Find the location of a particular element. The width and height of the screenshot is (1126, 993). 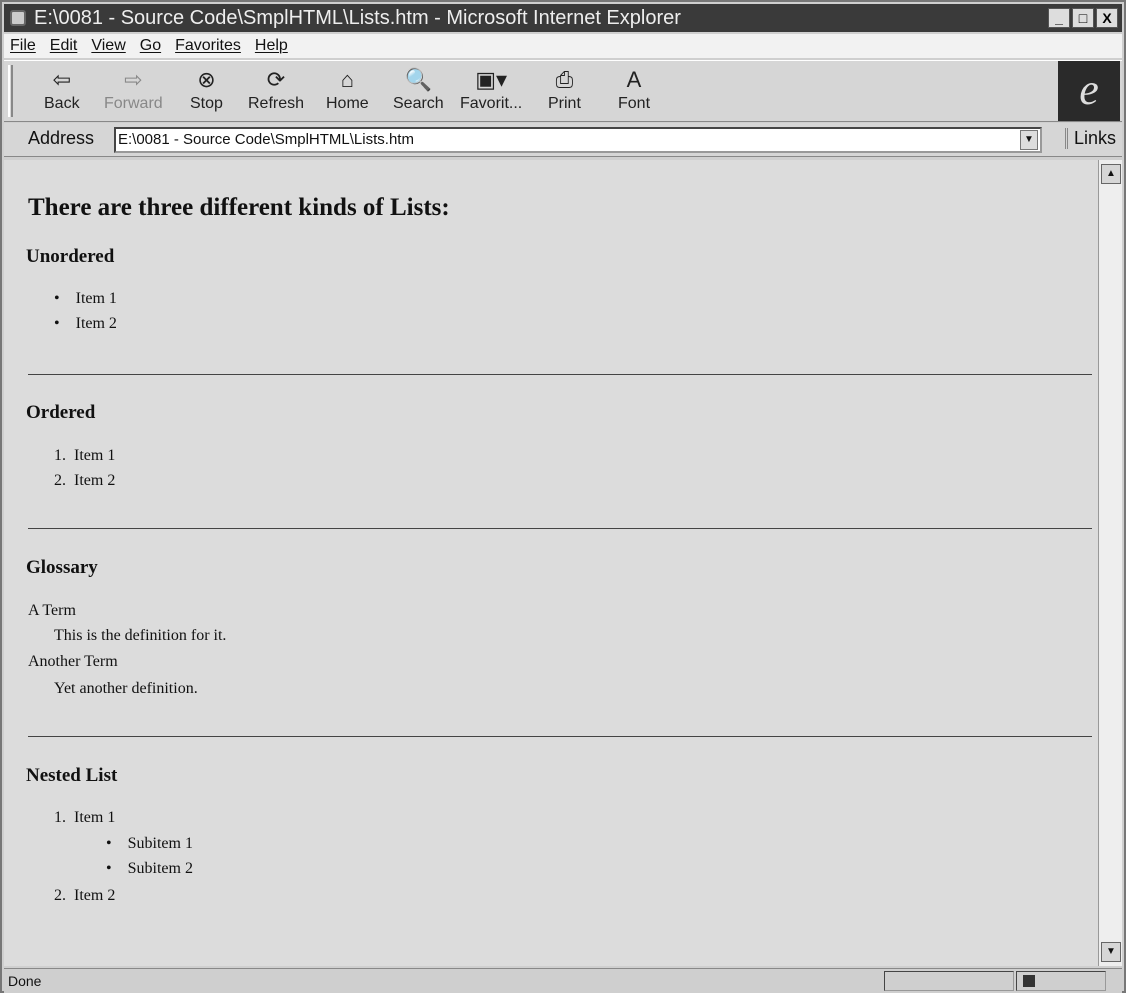

menu-edit: Edit is located at coordinates (64, 46).